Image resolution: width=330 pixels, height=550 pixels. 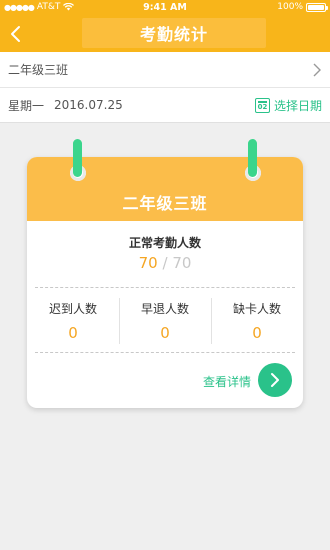 I want to click on back-arrow-icon, so click(x=16, y=34).